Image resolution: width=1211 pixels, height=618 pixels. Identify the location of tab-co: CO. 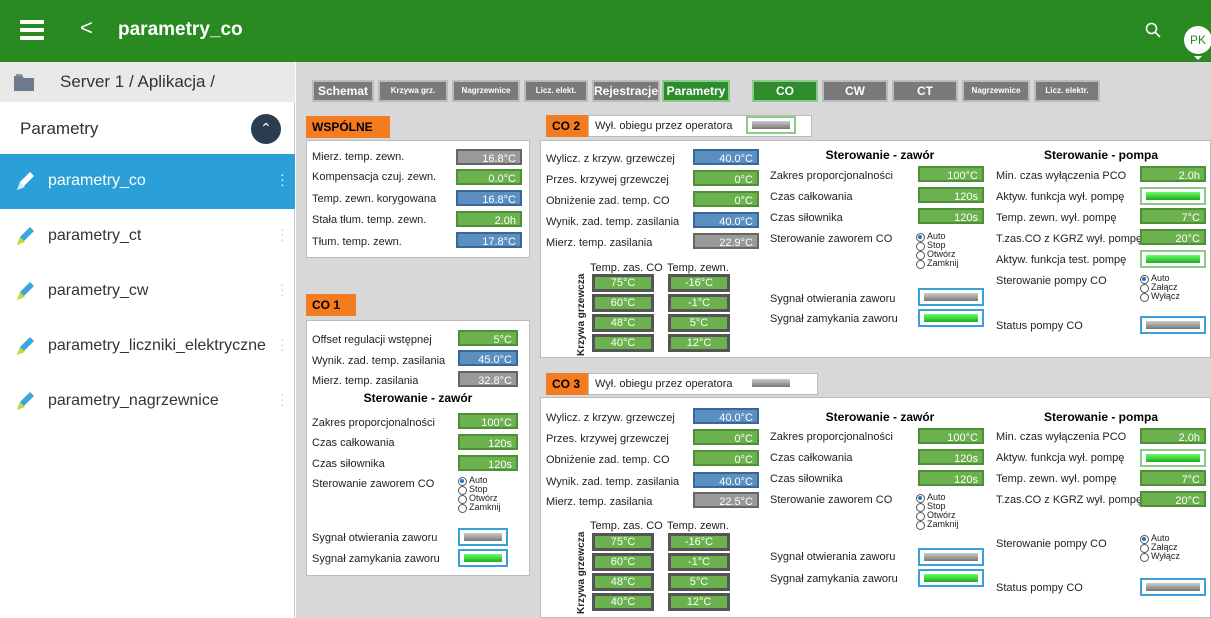
(785, 91).